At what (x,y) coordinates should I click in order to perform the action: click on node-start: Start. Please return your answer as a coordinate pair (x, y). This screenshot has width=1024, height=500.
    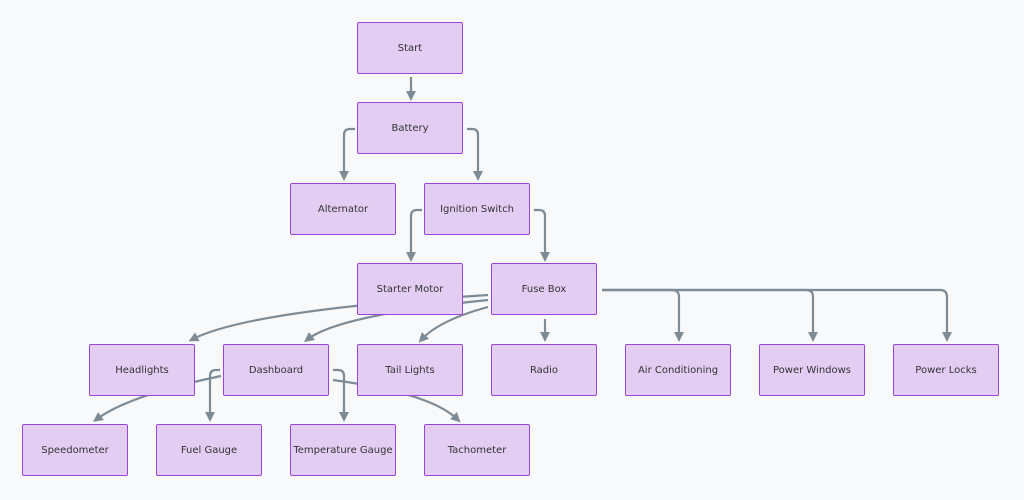
    Looking at the image, I should click on (410, 48).